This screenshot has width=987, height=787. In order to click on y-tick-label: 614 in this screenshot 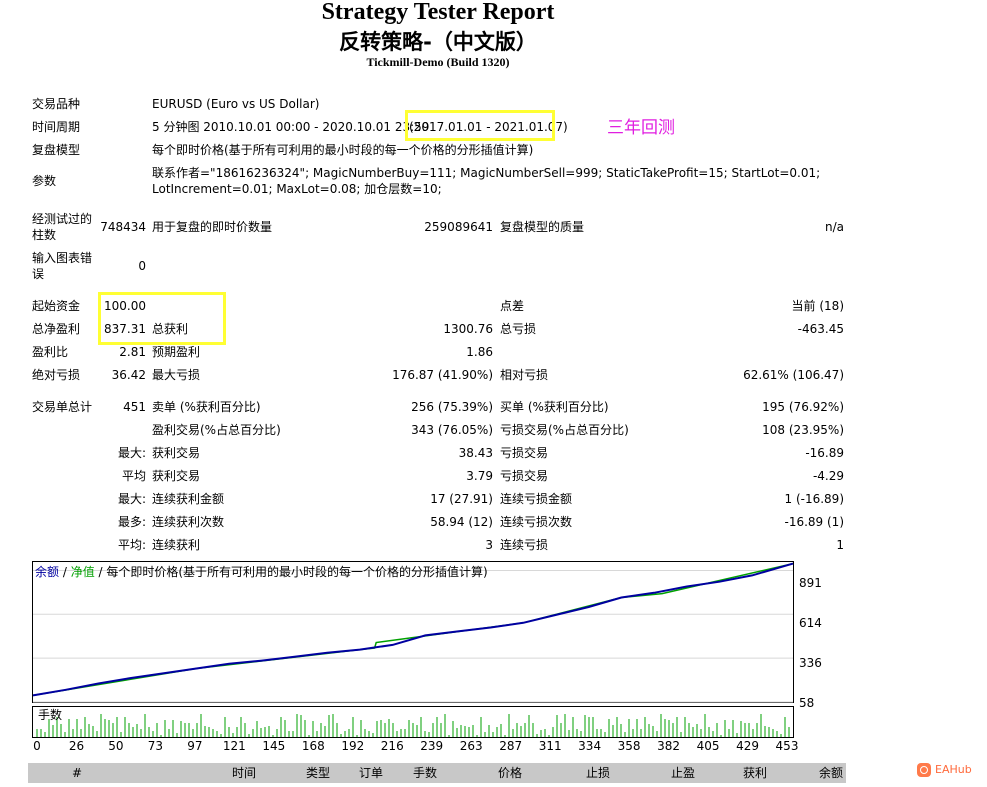, I will do `click(810, 623)`.